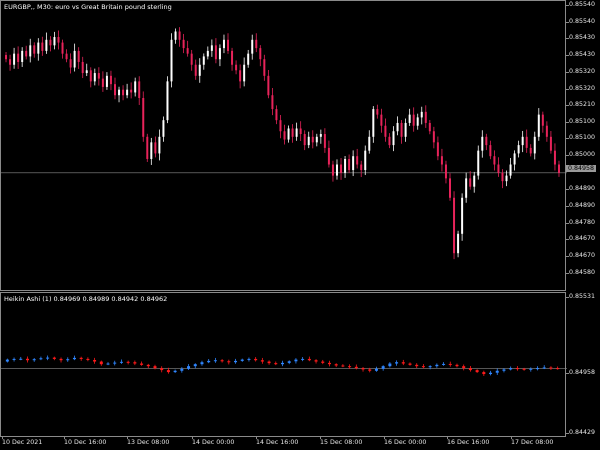  What do you see at coordinates (581, 168) in the screenshot?
I see `current-price-tag: 0.84958` at bounding box center [581, 168].